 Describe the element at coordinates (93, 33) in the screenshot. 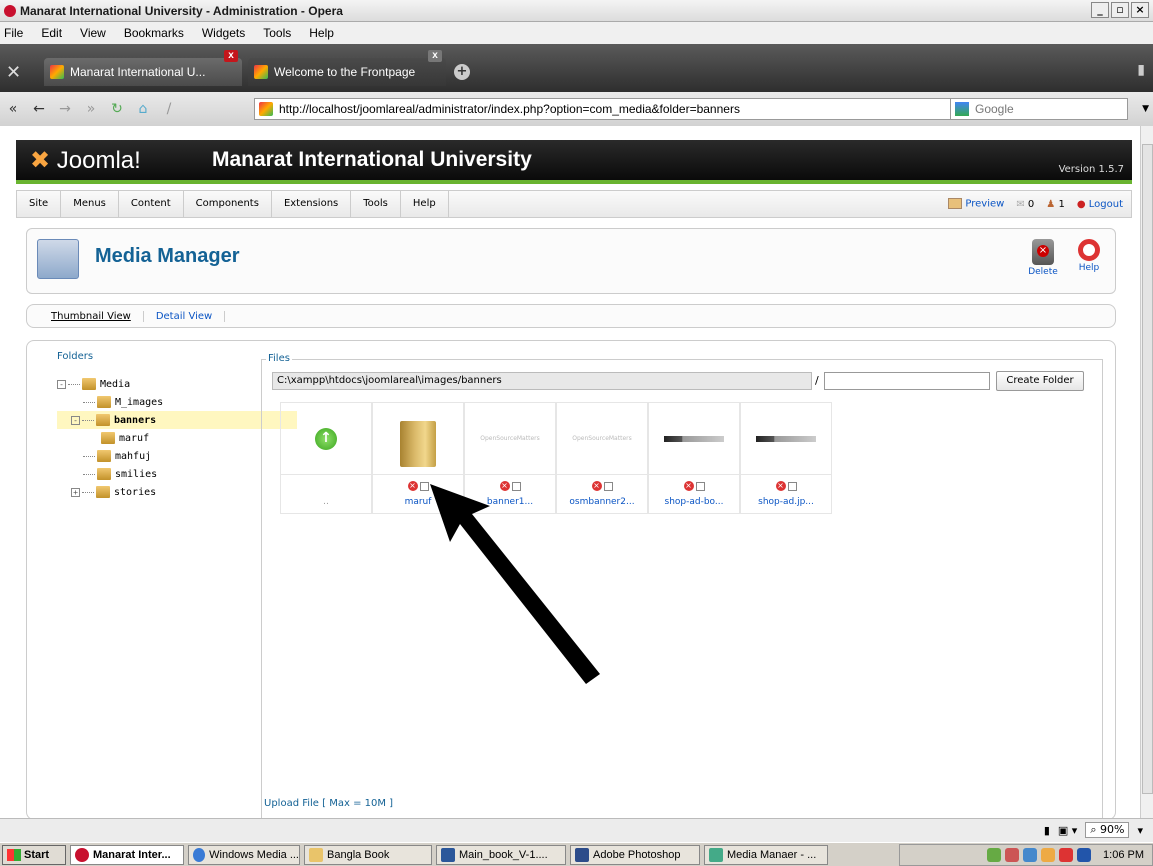

I see `menu-view: View` at that location.